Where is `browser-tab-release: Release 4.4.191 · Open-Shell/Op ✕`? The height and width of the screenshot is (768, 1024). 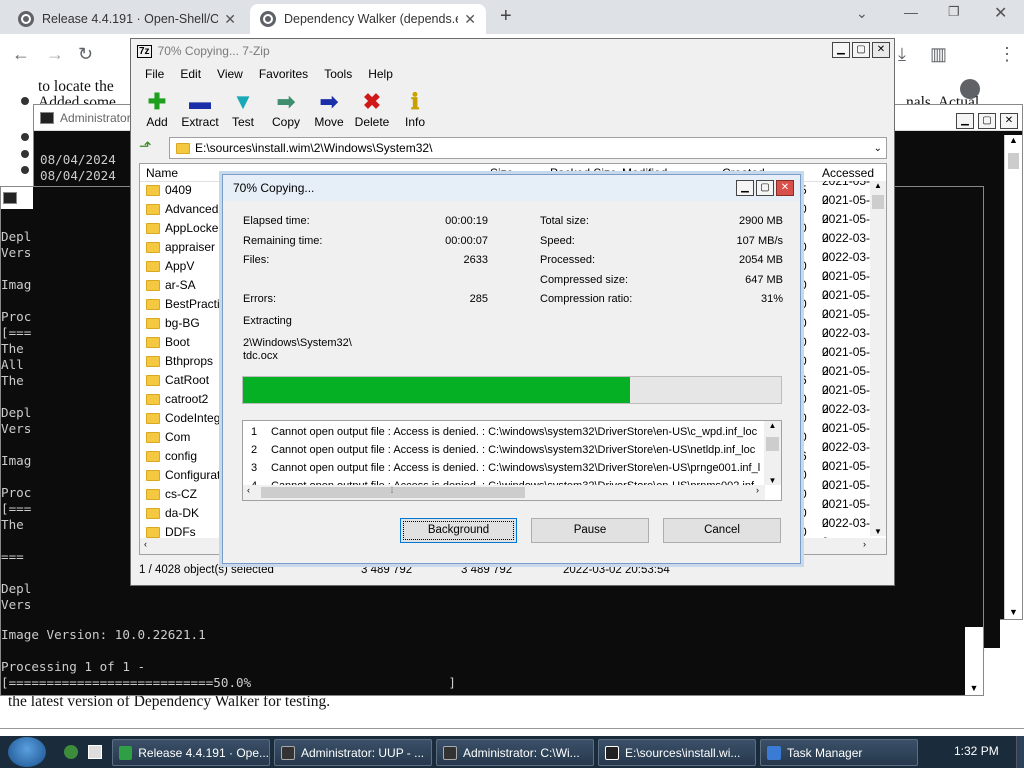 browser-tab-release: Release 4.4.191 · Open-Shell/Op ✕ is located at coordinates (127, 19).